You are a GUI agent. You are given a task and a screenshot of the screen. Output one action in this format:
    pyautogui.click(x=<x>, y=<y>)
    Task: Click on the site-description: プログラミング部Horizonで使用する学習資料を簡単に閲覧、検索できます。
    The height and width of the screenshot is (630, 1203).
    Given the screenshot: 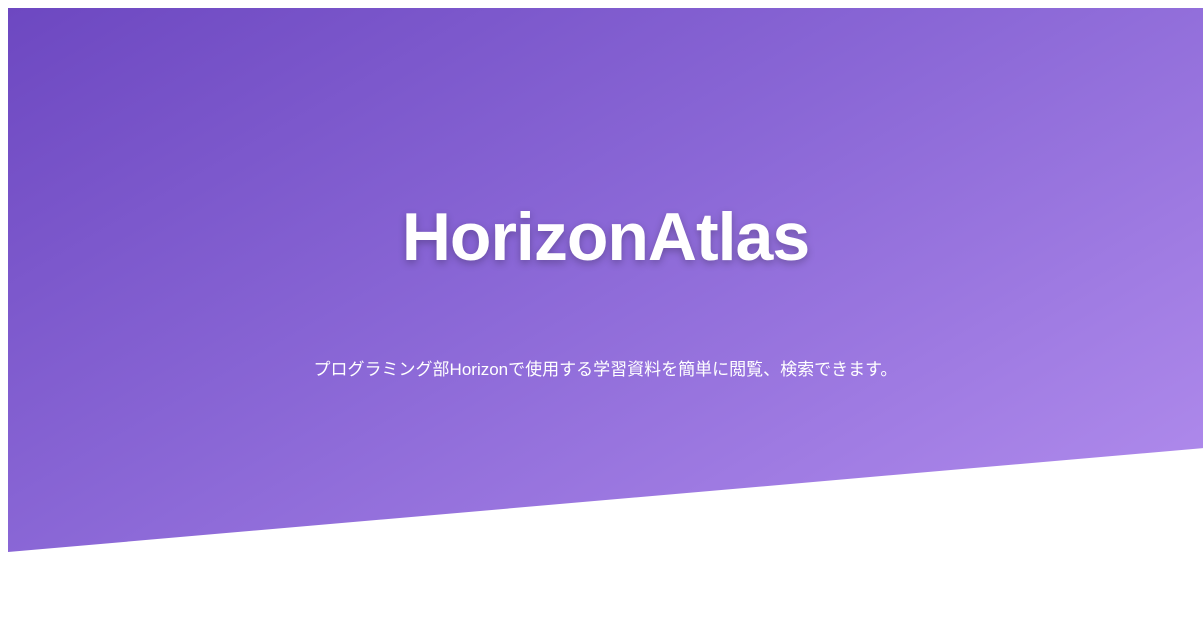 What is the action you would take?
    pyautogui.click(x=605, y=369)
    